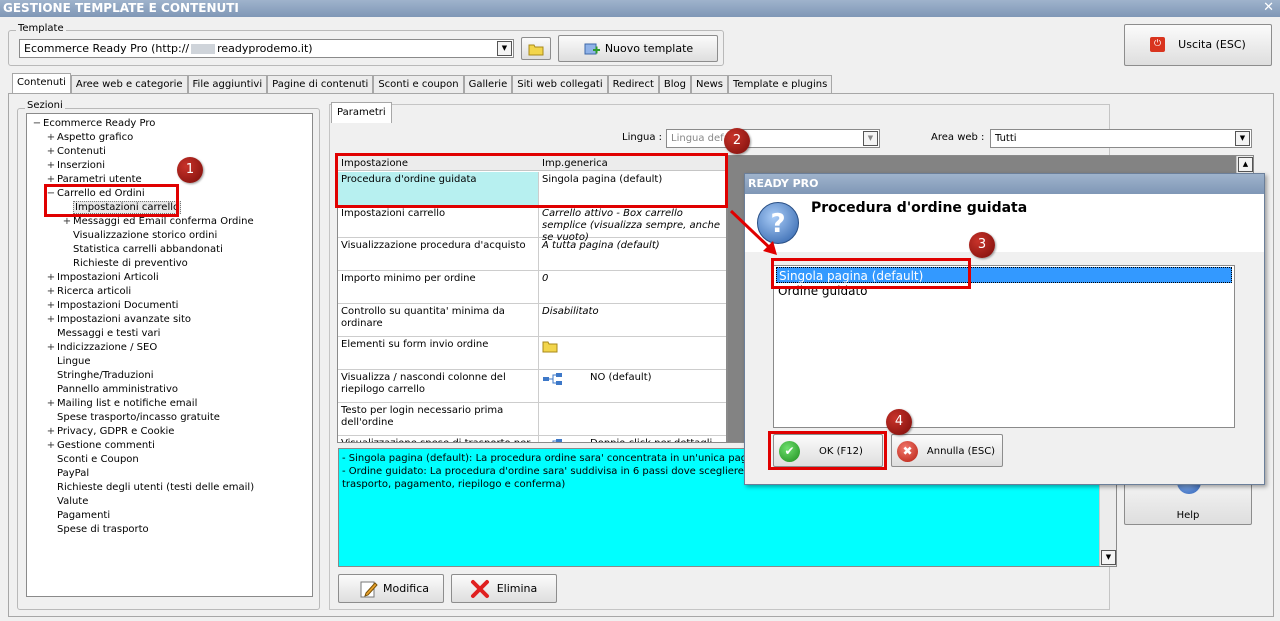 The height and width of the screenshot is (621, 1280). What do you see at coordinates (1268, 8) in the screenshot?
I see `close-window-icon: ✕` at bounding box center [1268, 8].